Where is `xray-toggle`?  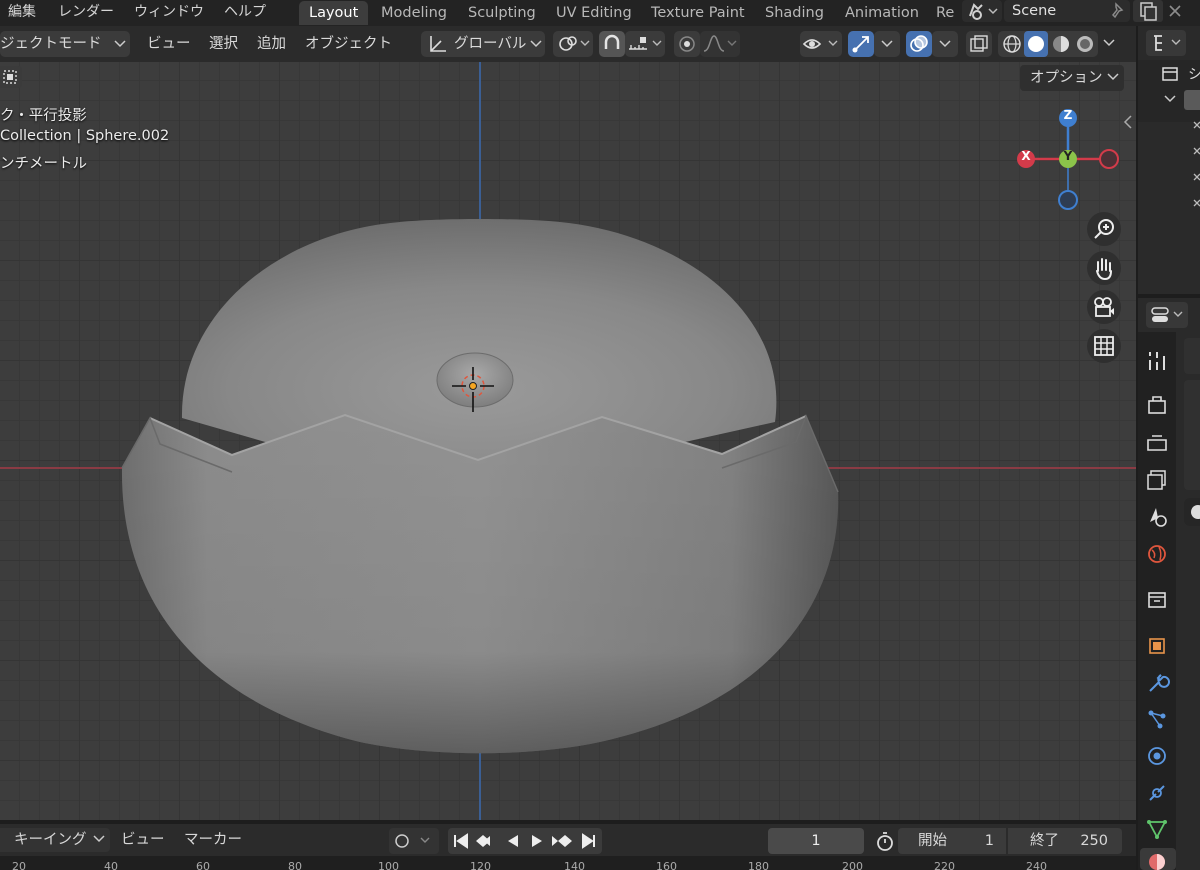 xray-toggle is located at coordinates (979, 44).